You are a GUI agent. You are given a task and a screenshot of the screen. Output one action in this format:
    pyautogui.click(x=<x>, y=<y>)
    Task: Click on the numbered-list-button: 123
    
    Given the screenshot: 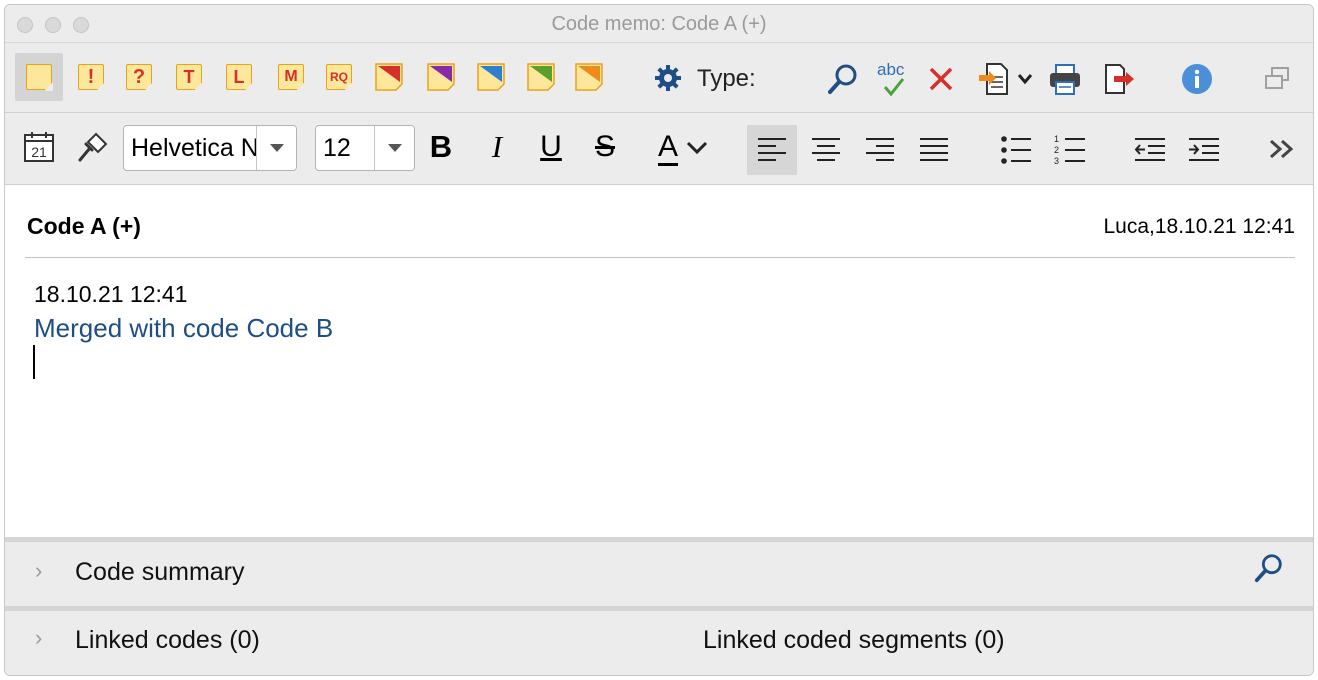 What is the action you would take?
    pyautogui.click(x=1070, y=150)
    